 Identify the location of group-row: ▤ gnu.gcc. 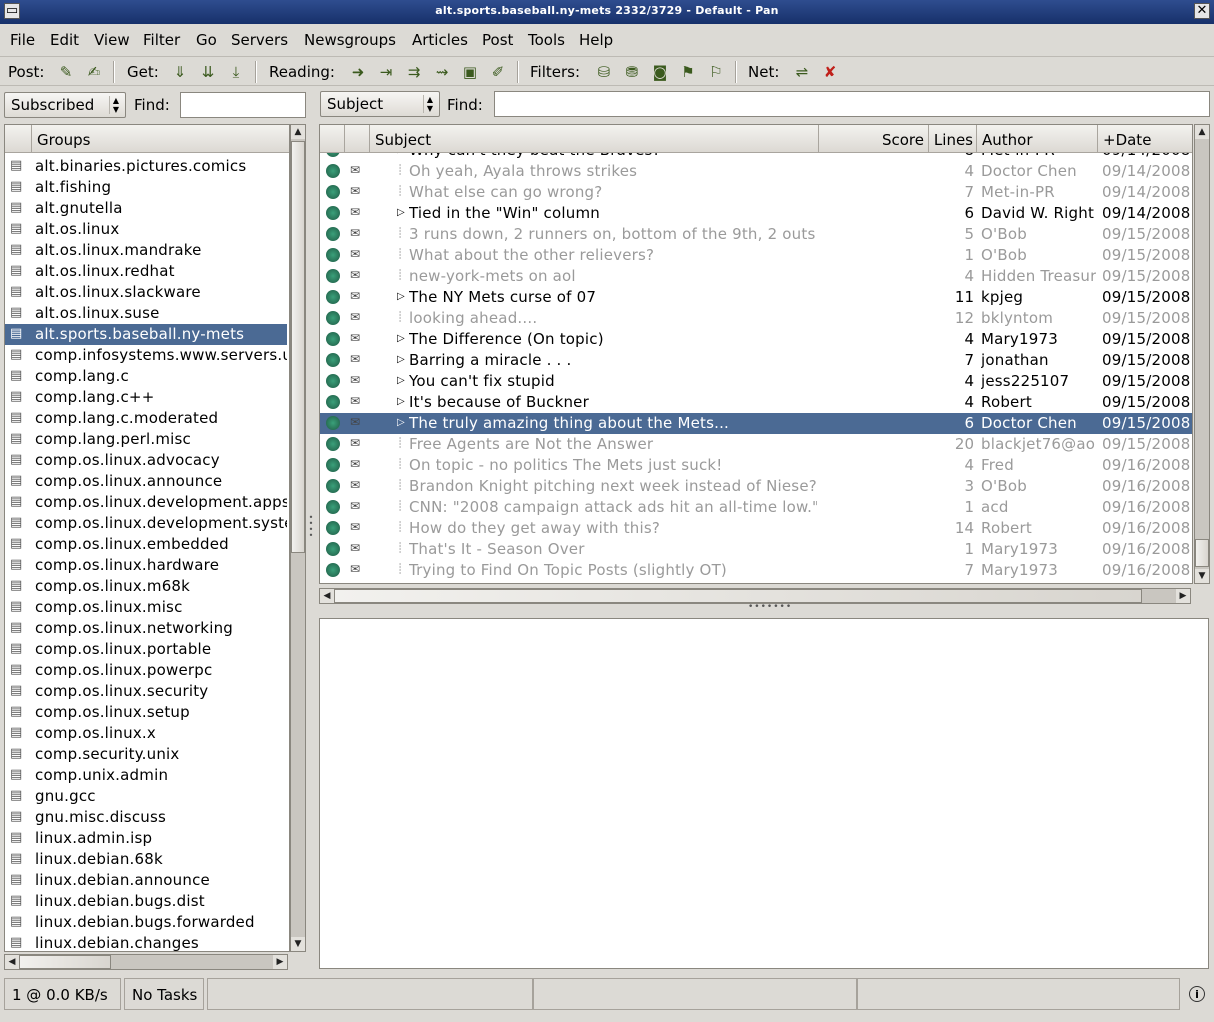
(146, 796).